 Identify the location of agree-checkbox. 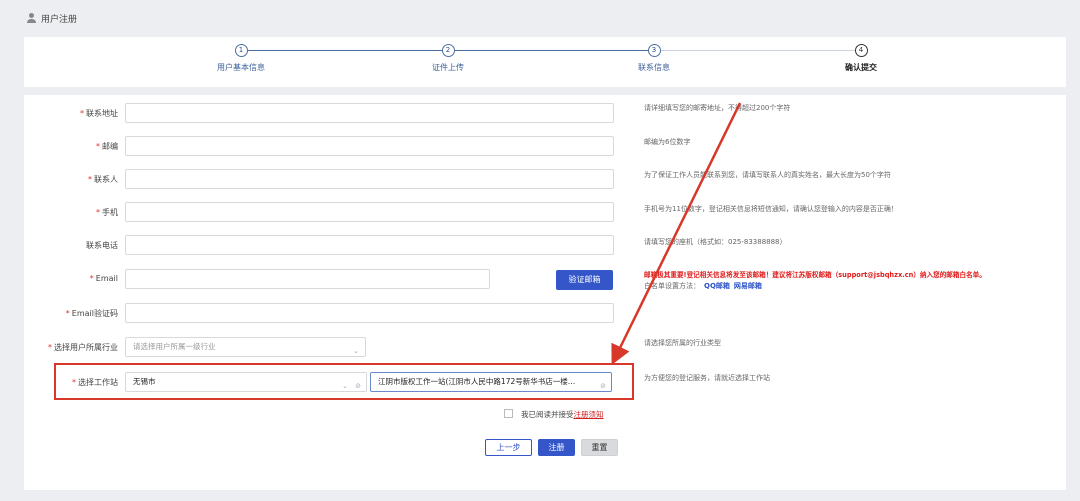
(508, 413).